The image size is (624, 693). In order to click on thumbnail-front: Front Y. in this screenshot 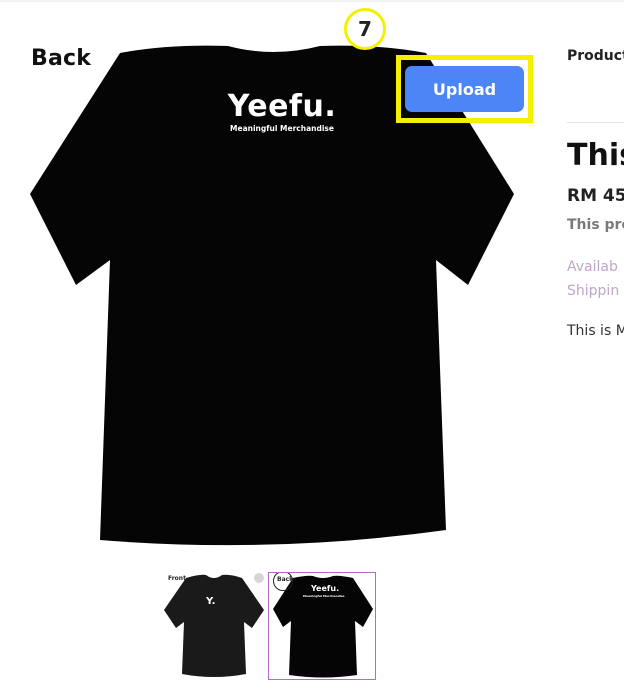, I will do `click(214, 626)`.